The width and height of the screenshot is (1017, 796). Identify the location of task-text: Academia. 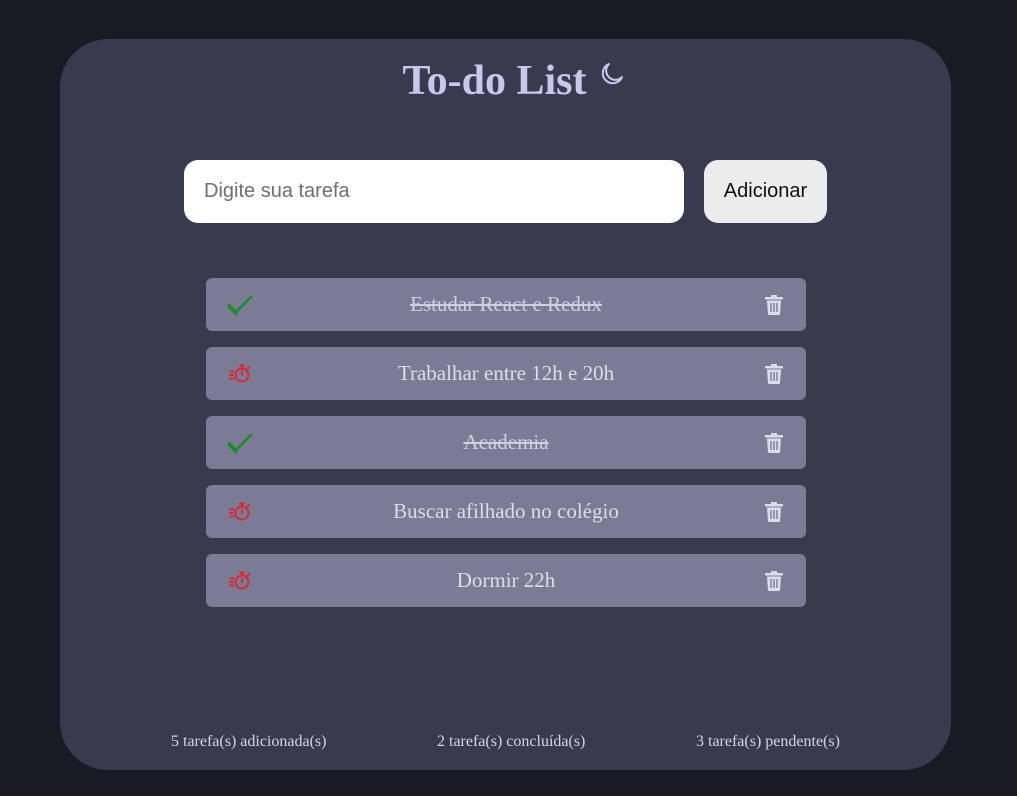
(506, 442).